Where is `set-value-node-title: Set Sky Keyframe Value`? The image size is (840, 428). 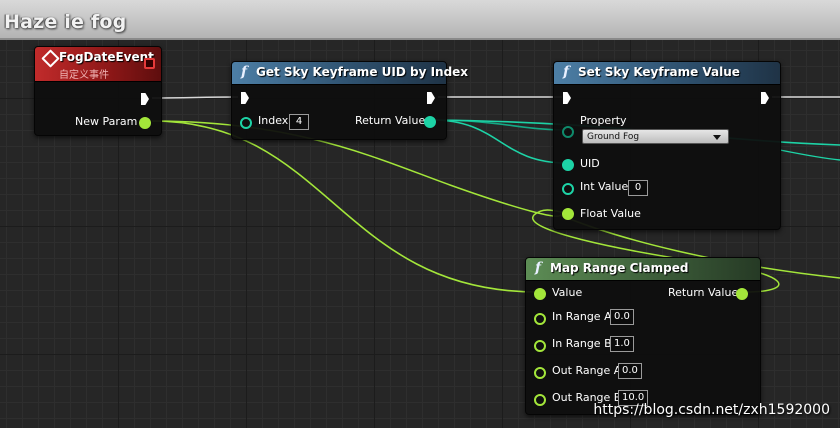
set-value-node-title: Set Sky Keyframe Value is located at coordinates (659, 72).